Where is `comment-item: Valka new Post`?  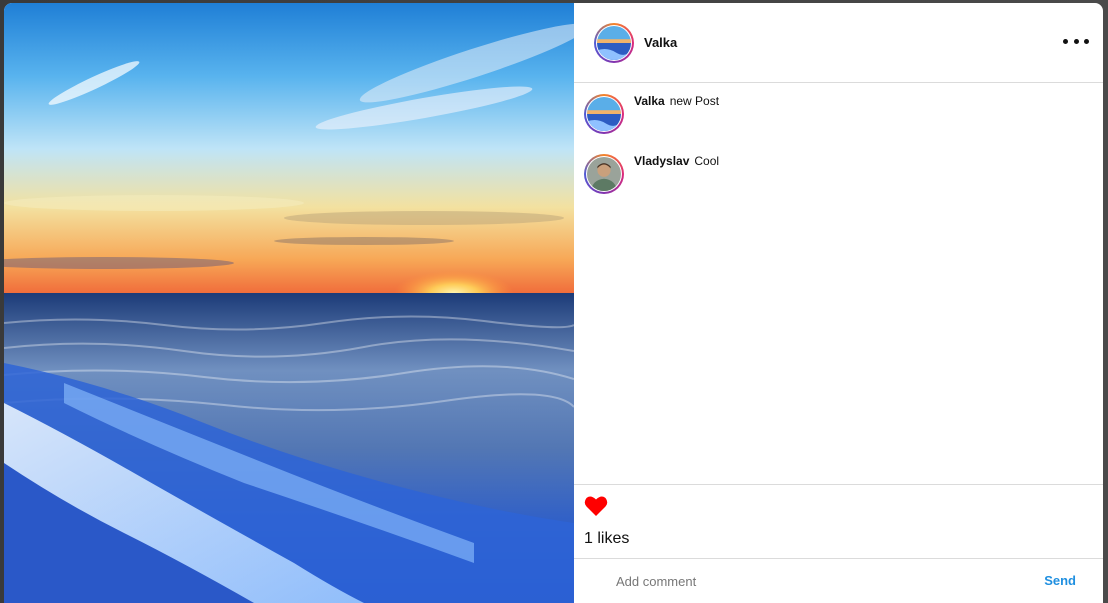
comment-item: Valka new Post is located at coordinates (838, 121).